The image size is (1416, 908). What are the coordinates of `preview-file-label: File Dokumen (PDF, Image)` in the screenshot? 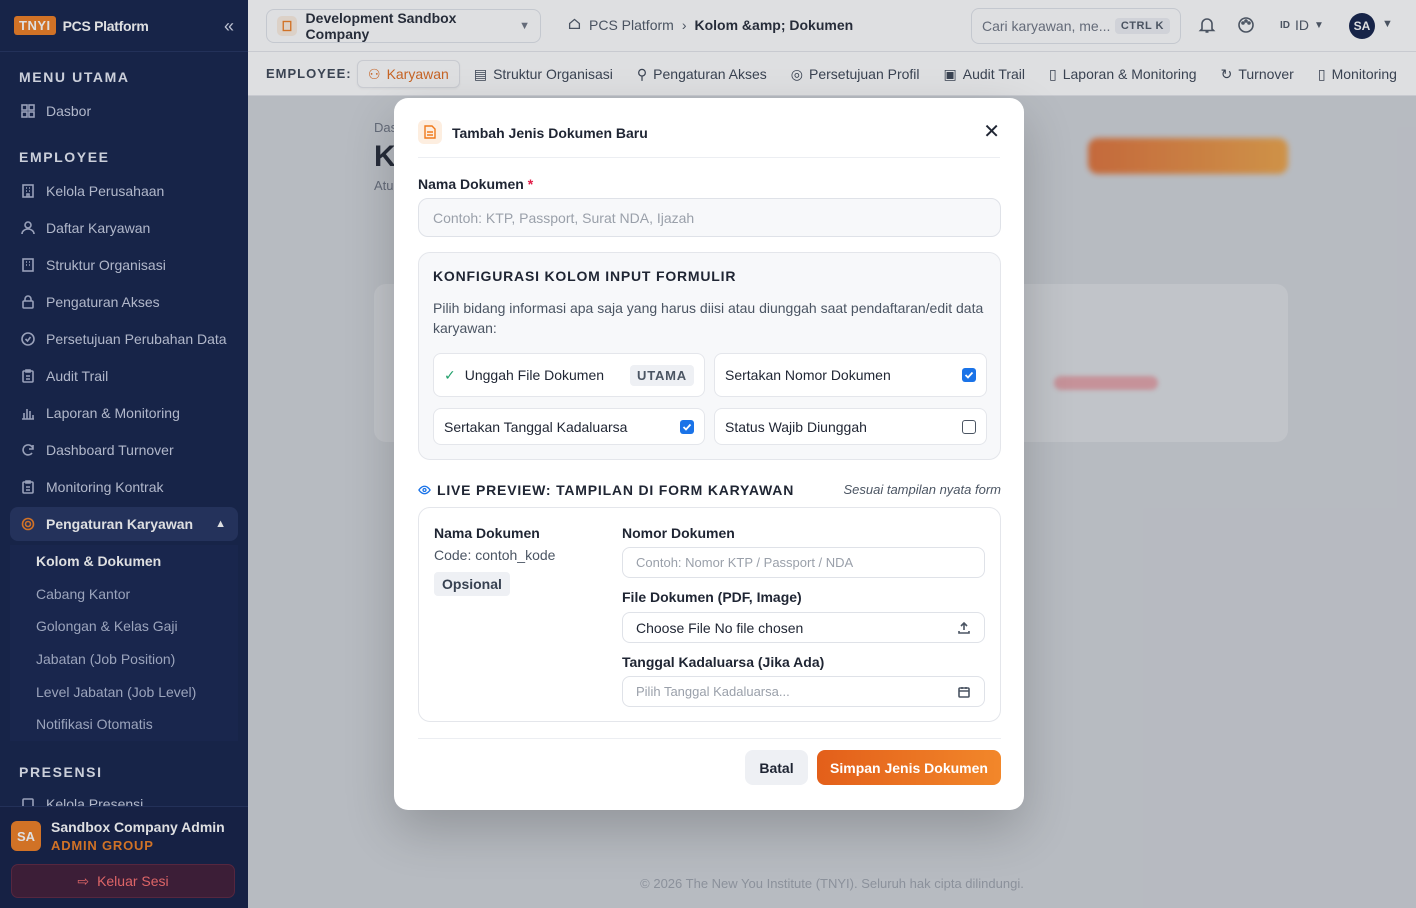 It's located at (712, 597).